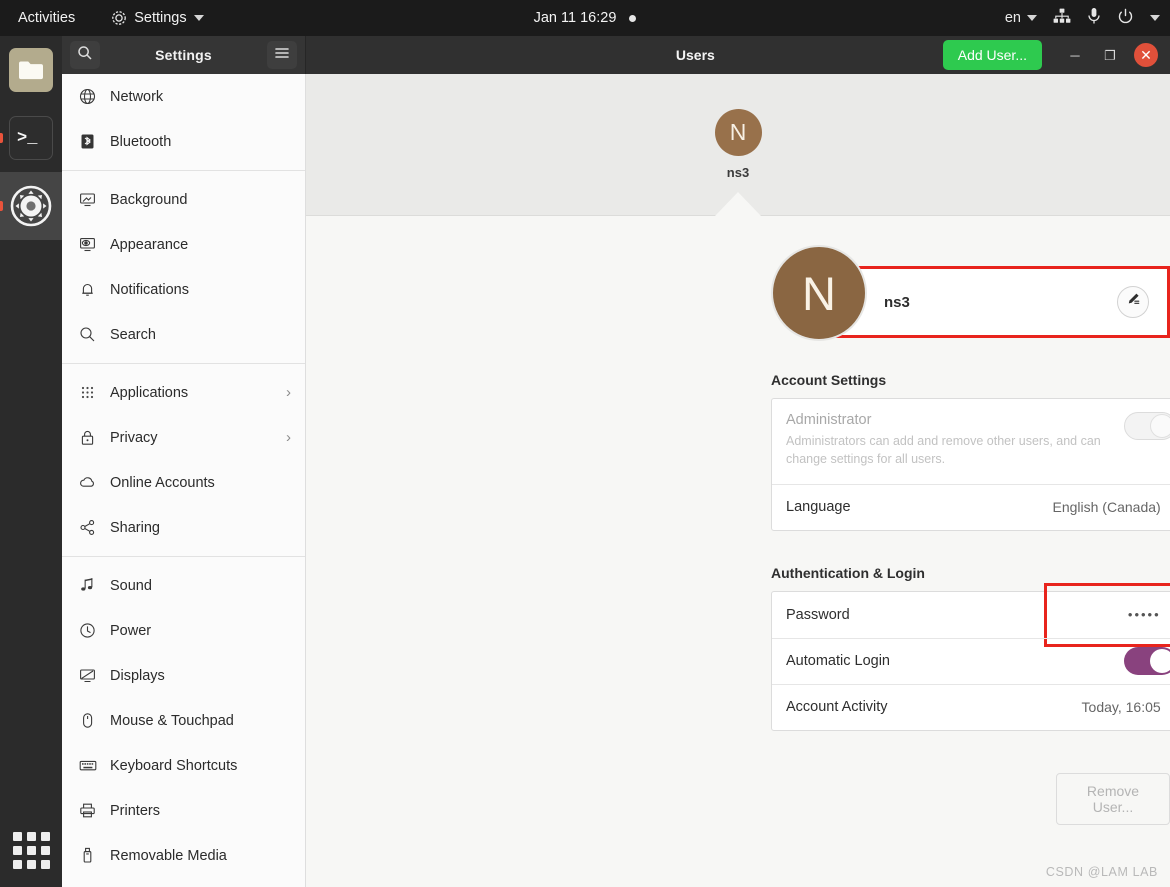 The width and height of the screenshot is (1170, 887). What do you see at coordinates (1121, 707) in the screenshot?
I see `account-activity-value: Today, 16:05` at bounding box center [1121, 707].